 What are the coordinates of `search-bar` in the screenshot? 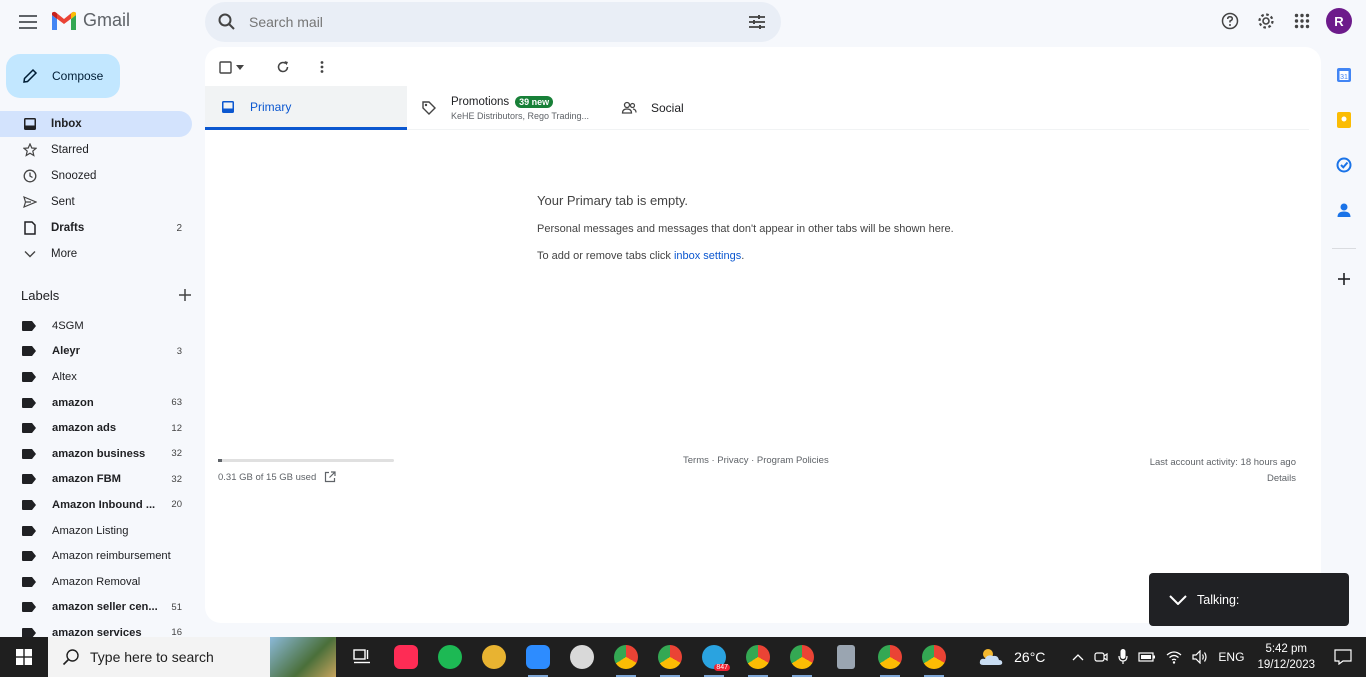 It's located at (493, 22).